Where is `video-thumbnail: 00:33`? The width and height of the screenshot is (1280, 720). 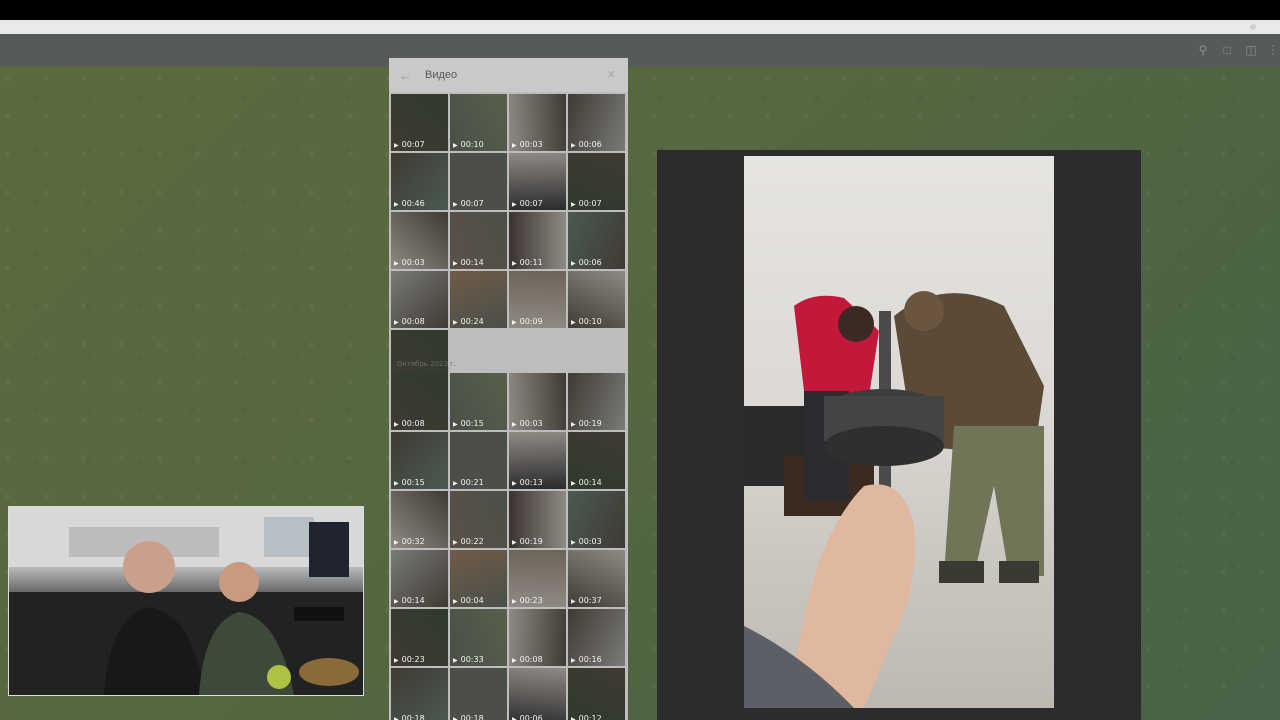
video-thumbnail: 00:33 is located at coordinates (478, 637).